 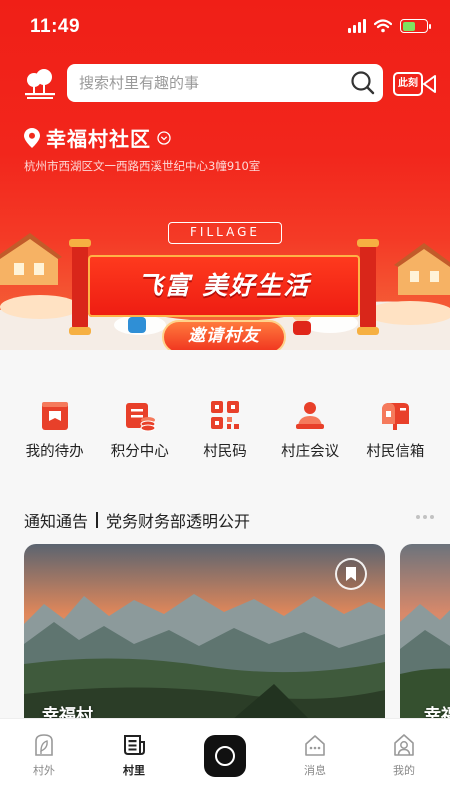 What do you see at coordinates (54, 416) in the screenshot?
I see `inbox-icon` at bounding box center [54, 416].